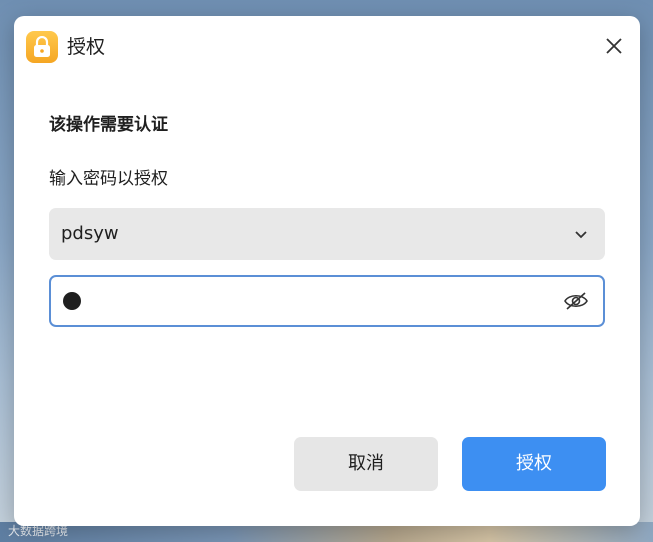  I want to click on auth-heading: 该操作需要认证, so click(108, 125).